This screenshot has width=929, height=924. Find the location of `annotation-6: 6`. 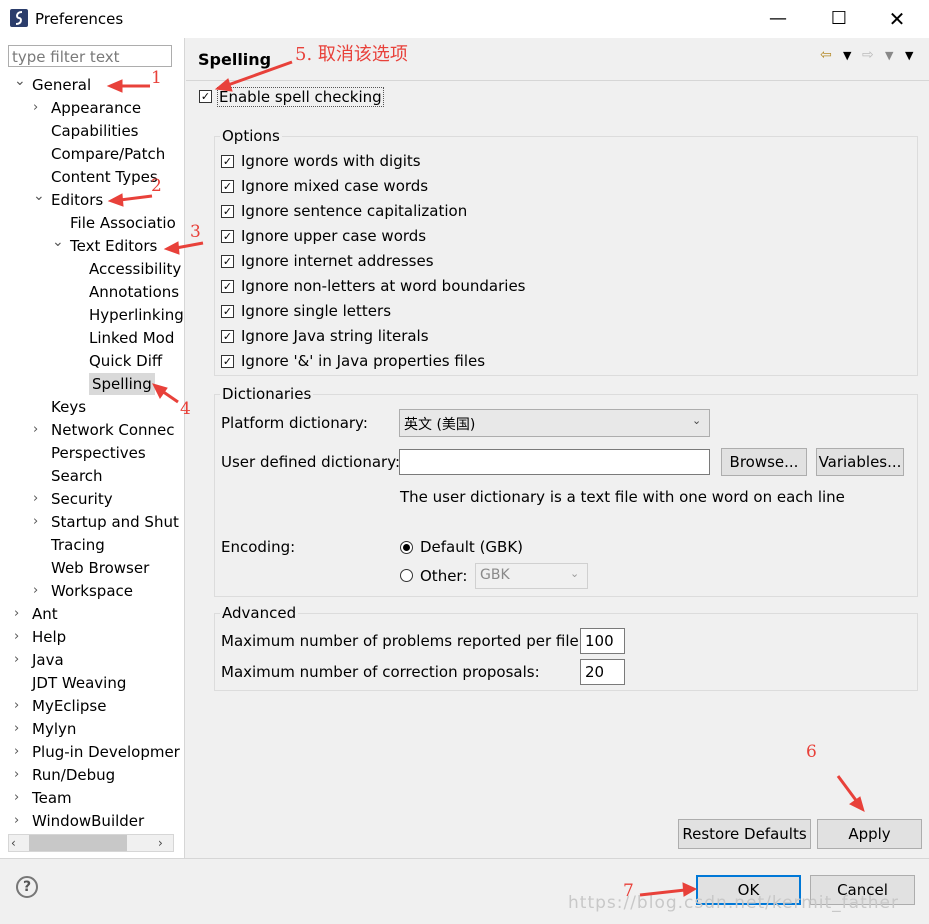

annotation-6: 6 is located at coordinates (811, 752).